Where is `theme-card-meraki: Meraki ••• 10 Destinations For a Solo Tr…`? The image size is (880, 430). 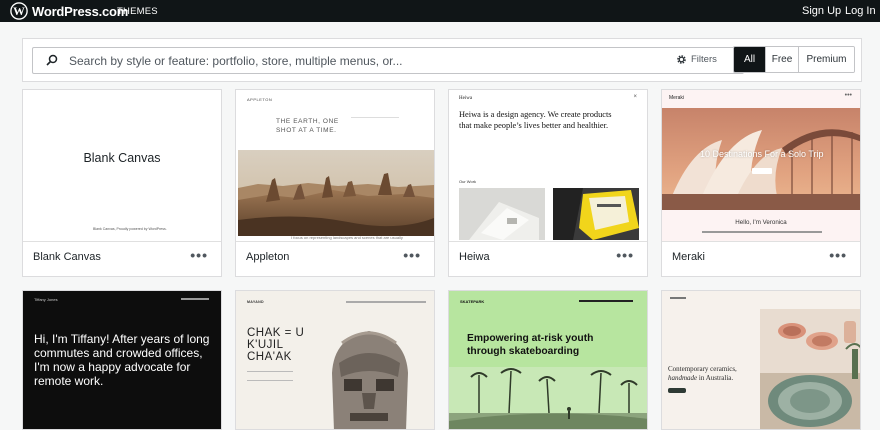
theme-card-meraki: Meraki ••• 10 Destinations For a Solo Tr… is located at coordinates (761, 183).